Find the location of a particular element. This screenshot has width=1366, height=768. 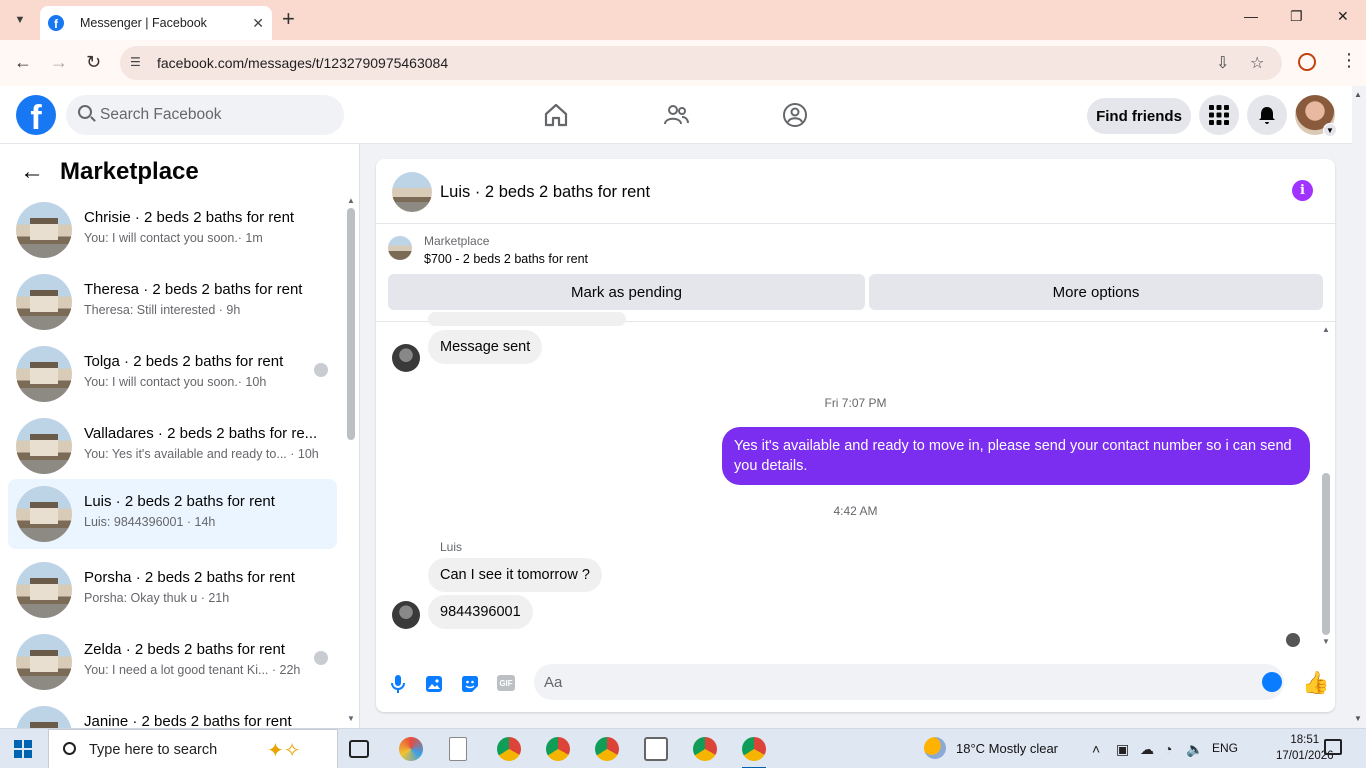

task-view-icon is located at coordinates (359, 749).